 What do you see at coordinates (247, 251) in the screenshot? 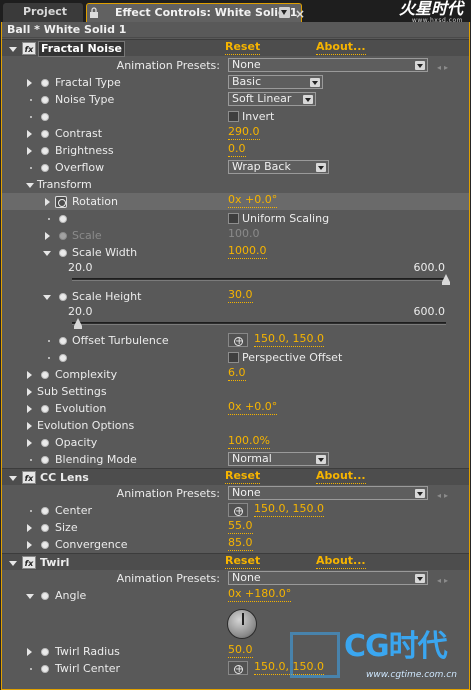
I see `scale-width-value: 1000.0` at bounding box center [247, 251].